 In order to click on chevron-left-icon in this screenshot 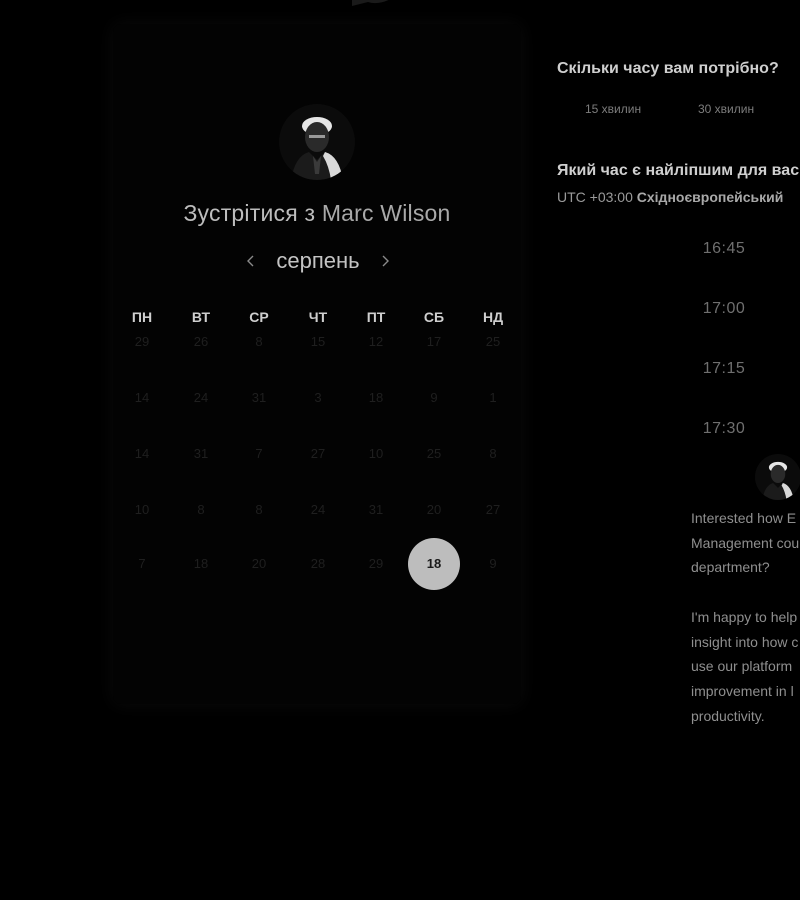, I will do `click(250, 261)`.